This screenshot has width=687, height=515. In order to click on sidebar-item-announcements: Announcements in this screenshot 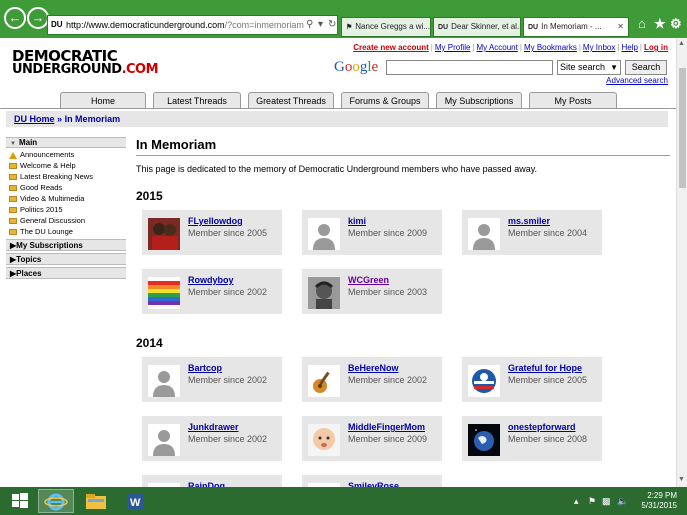, I will do `click(66, 154)`.